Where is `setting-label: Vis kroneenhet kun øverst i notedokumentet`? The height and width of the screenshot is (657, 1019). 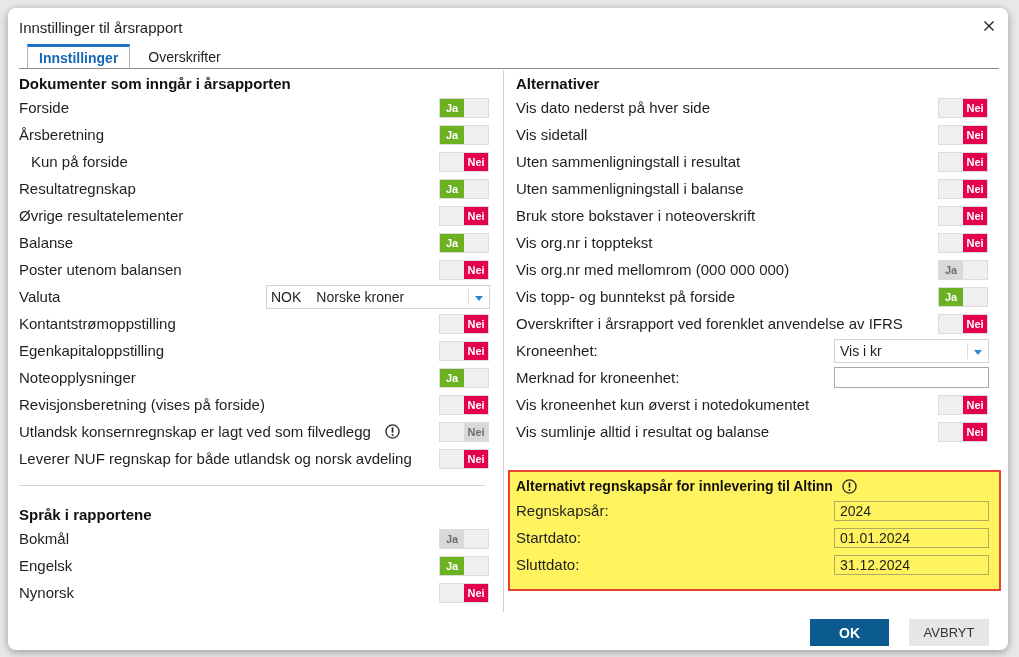
setting-label: Vis kroneenhet kun øverst i notedokumentet is located at coordinates (663, 404).